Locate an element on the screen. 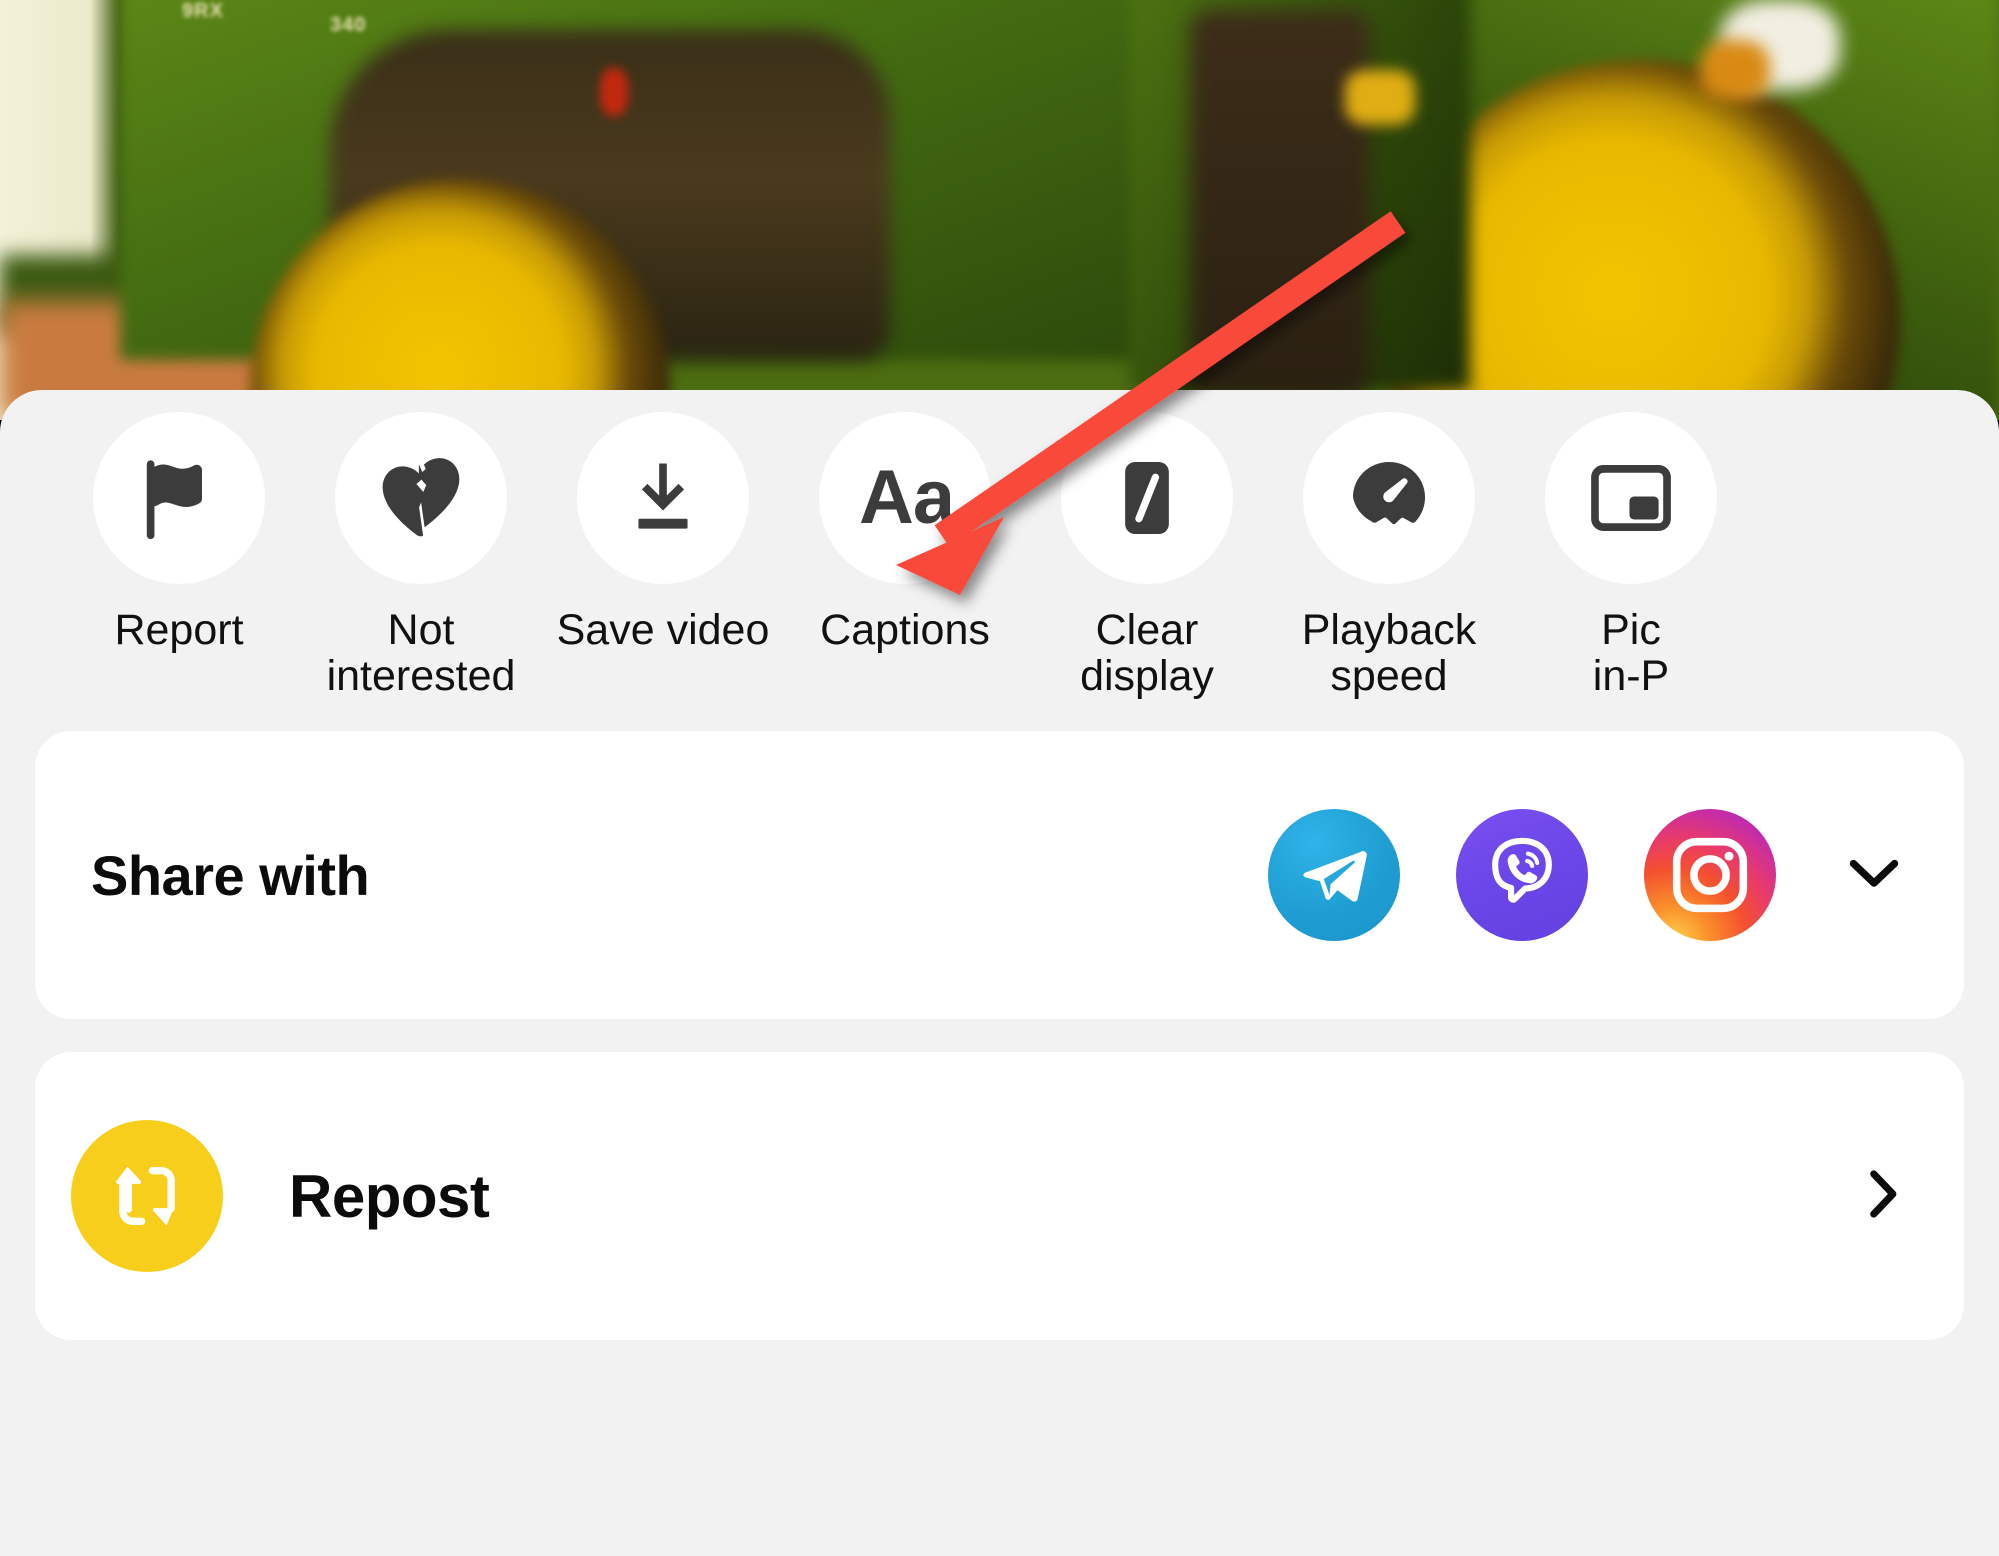 This screenshot has width=1999, height=1556. share-target-instagram is located at coordinates (1710, 875).